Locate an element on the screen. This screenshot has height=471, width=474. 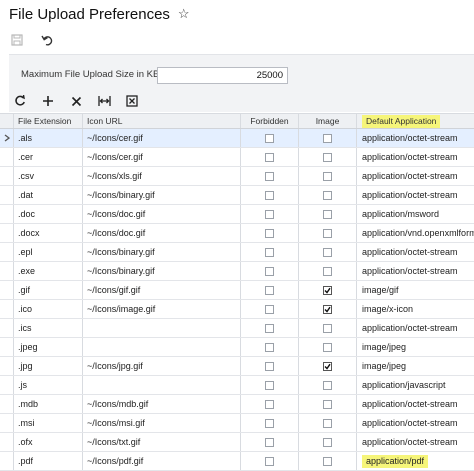
max-file-size-input is located at coordinates (222, 75).